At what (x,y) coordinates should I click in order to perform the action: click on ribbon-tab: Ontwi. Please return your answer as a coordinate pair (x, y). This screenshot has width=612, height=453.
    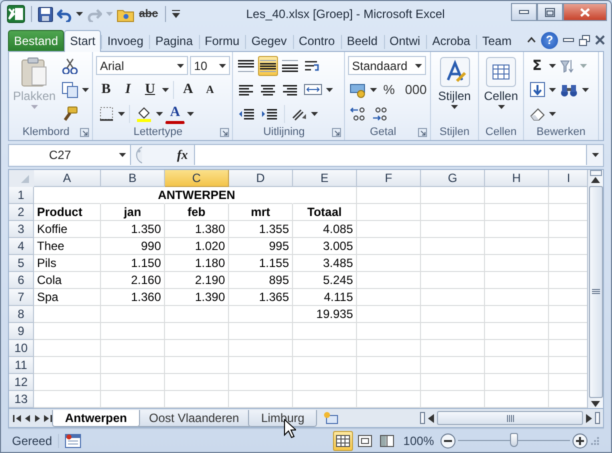
    Looking at the image, I should click on (405, 40).